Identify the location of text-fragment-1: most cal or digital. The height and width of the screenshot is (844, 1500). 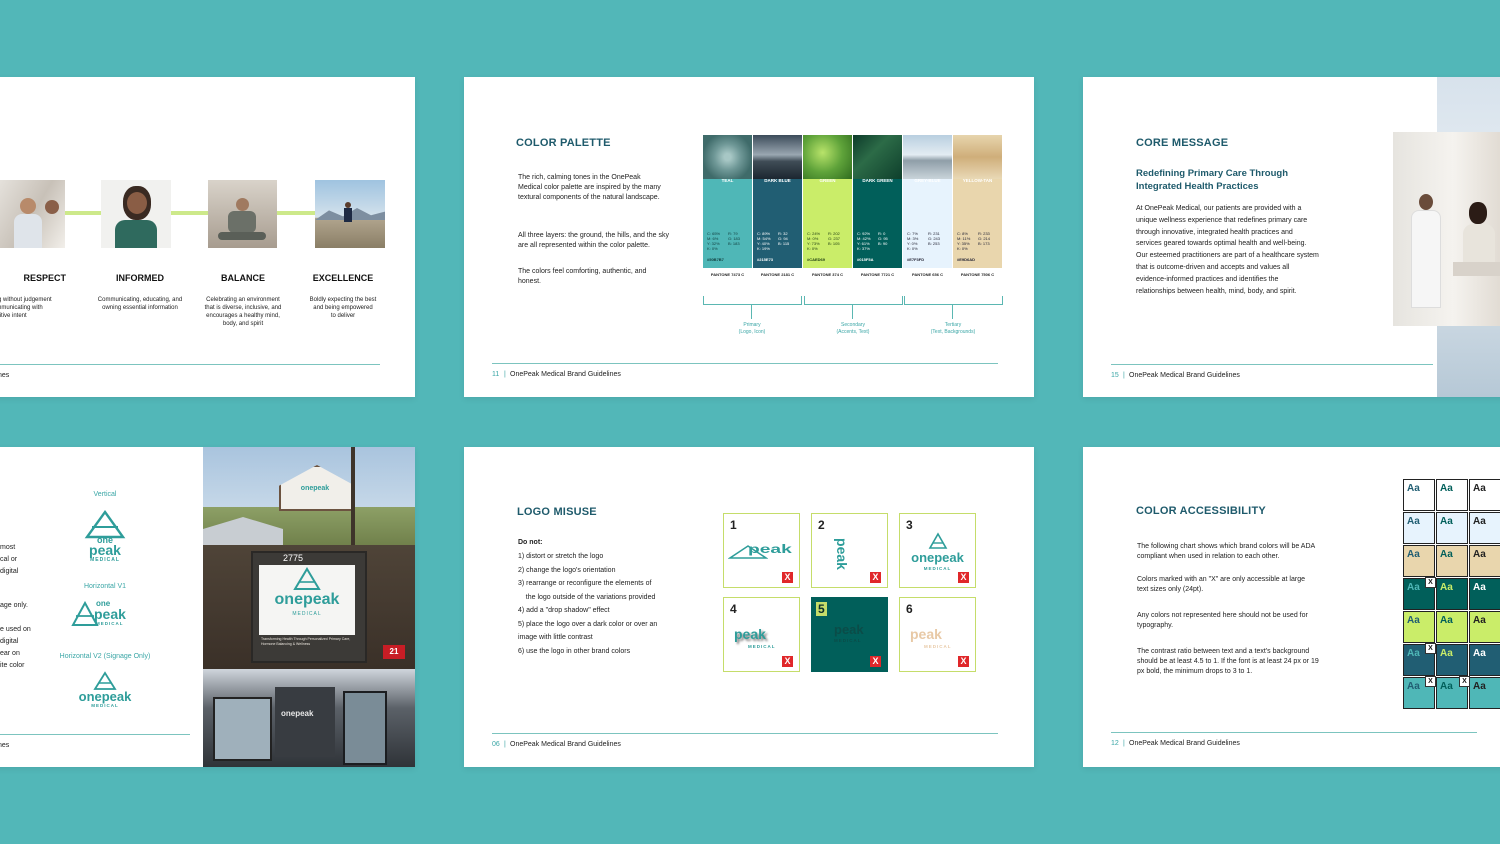
(9, 559).